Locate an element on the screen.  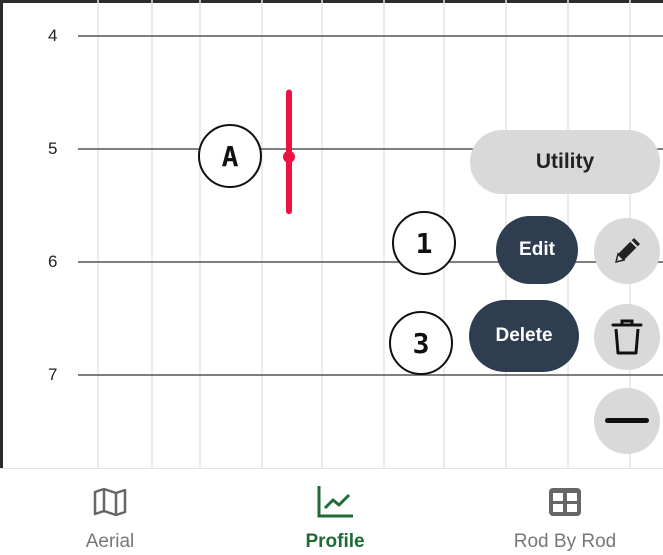
nav-label-profile: Profile is located at coordinates (335, 541).